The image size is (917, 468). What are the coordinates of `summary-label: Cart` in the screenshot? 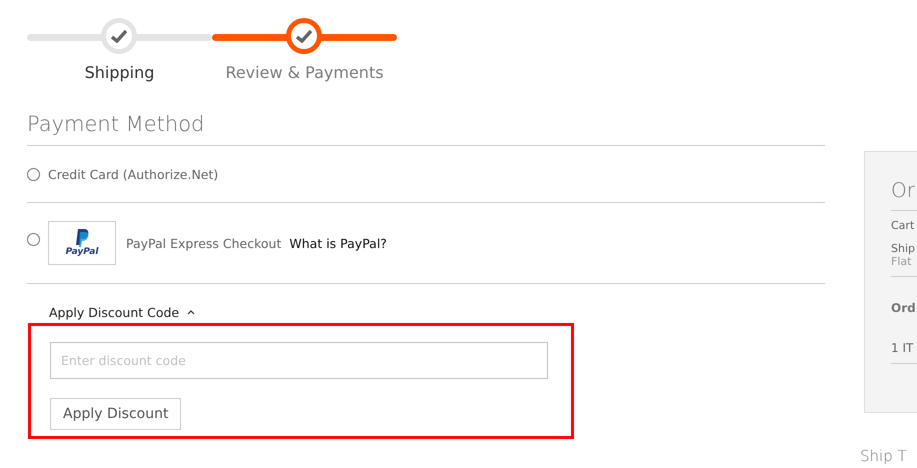 It's located at (903, 225).